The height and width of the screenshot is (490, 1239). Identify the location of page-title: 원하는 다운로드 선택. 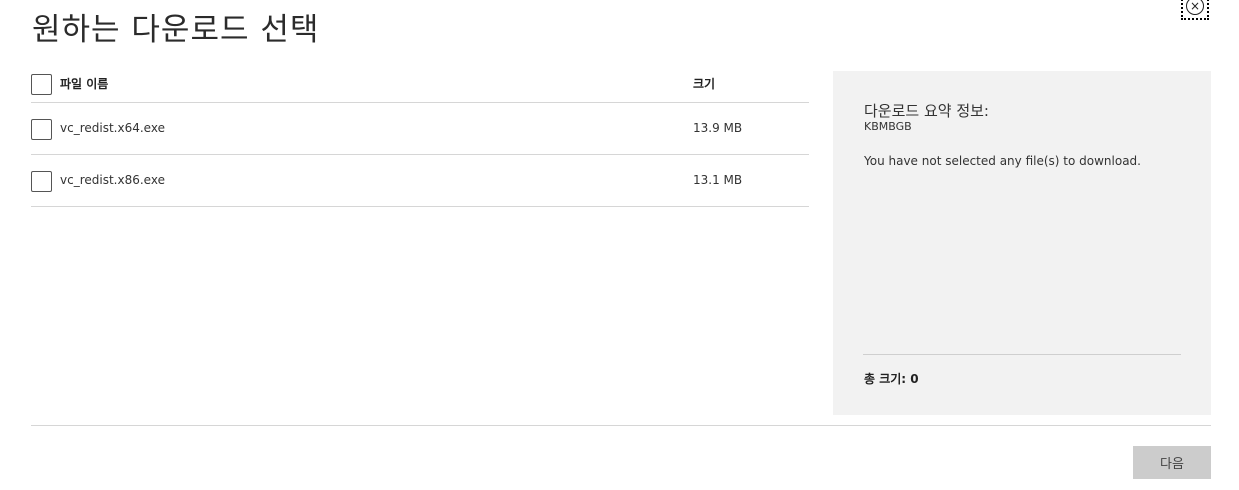
(176, 30).